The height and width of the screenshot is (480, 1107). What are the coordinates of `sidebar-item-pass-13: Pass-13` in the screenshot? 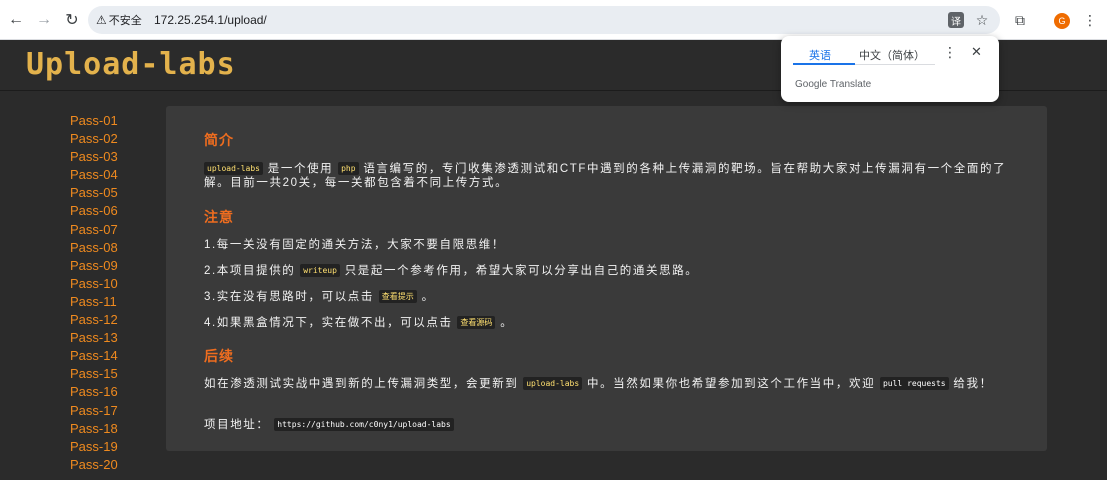 It's located at (110, 338).